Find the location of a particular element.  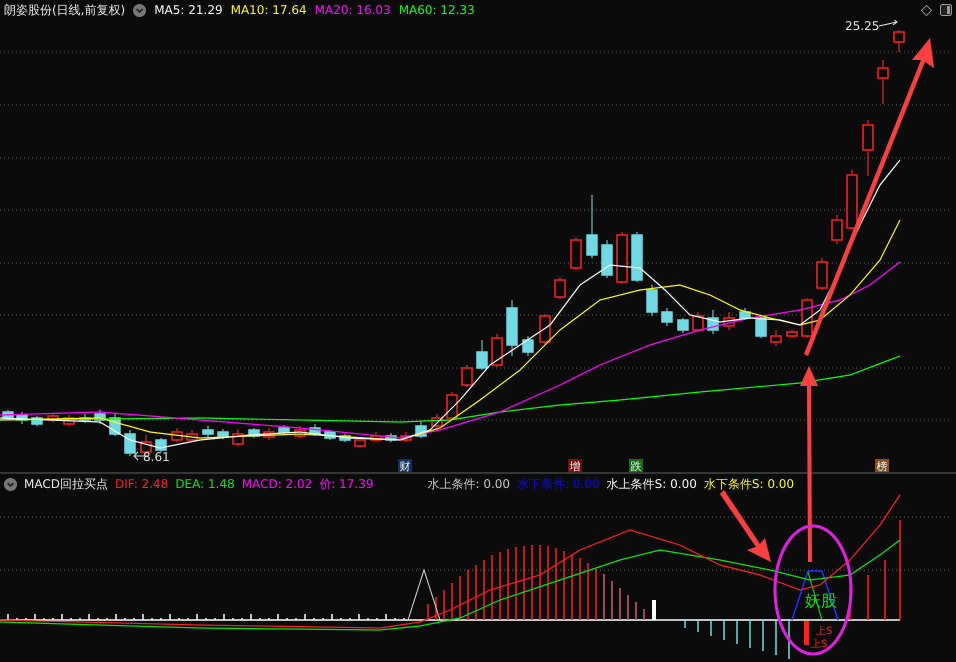

indicator-readout: 水下条件S: 0.00 is located at coordinates (749, 484).